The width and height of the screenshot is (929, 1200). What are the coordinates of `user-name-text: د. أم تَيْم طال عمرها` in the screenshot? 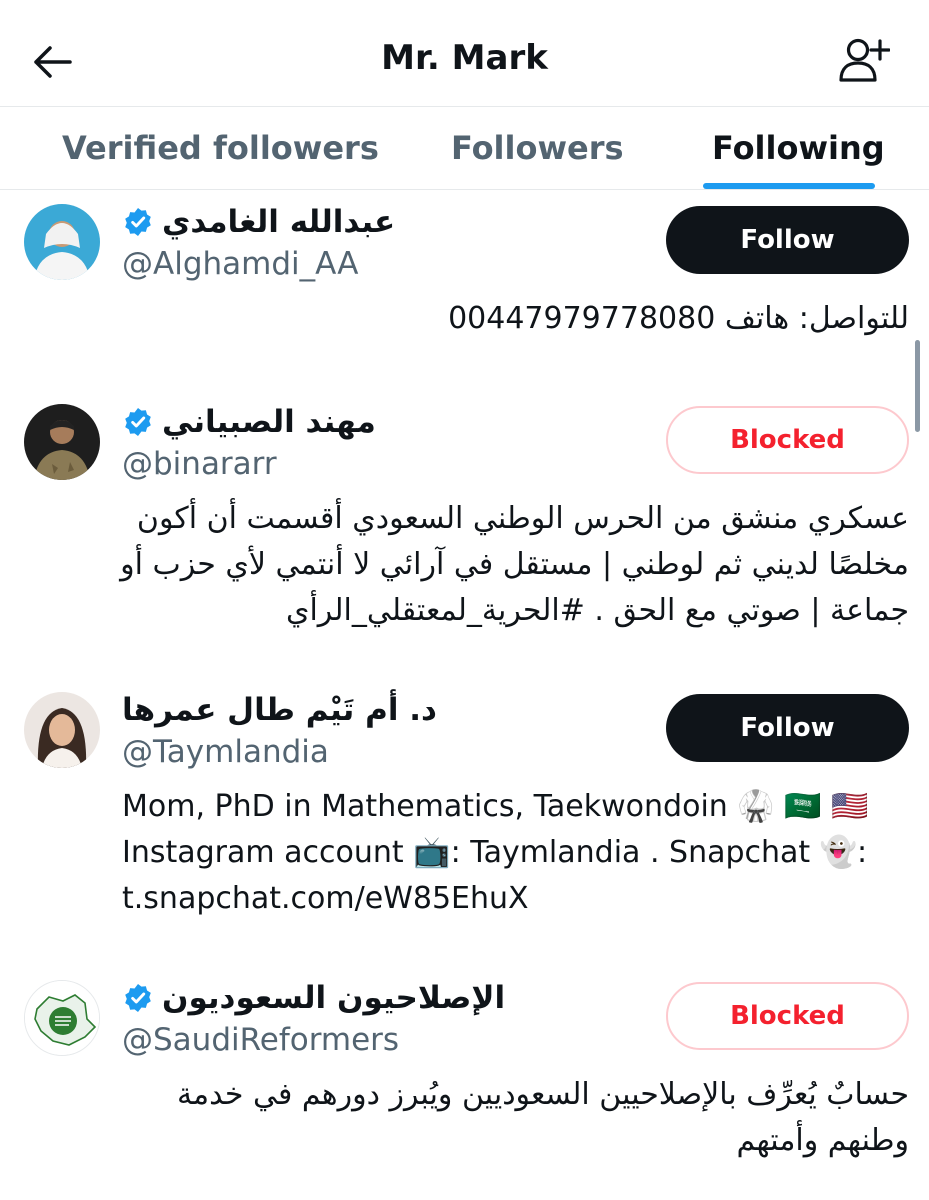 It's located at (279, 710).